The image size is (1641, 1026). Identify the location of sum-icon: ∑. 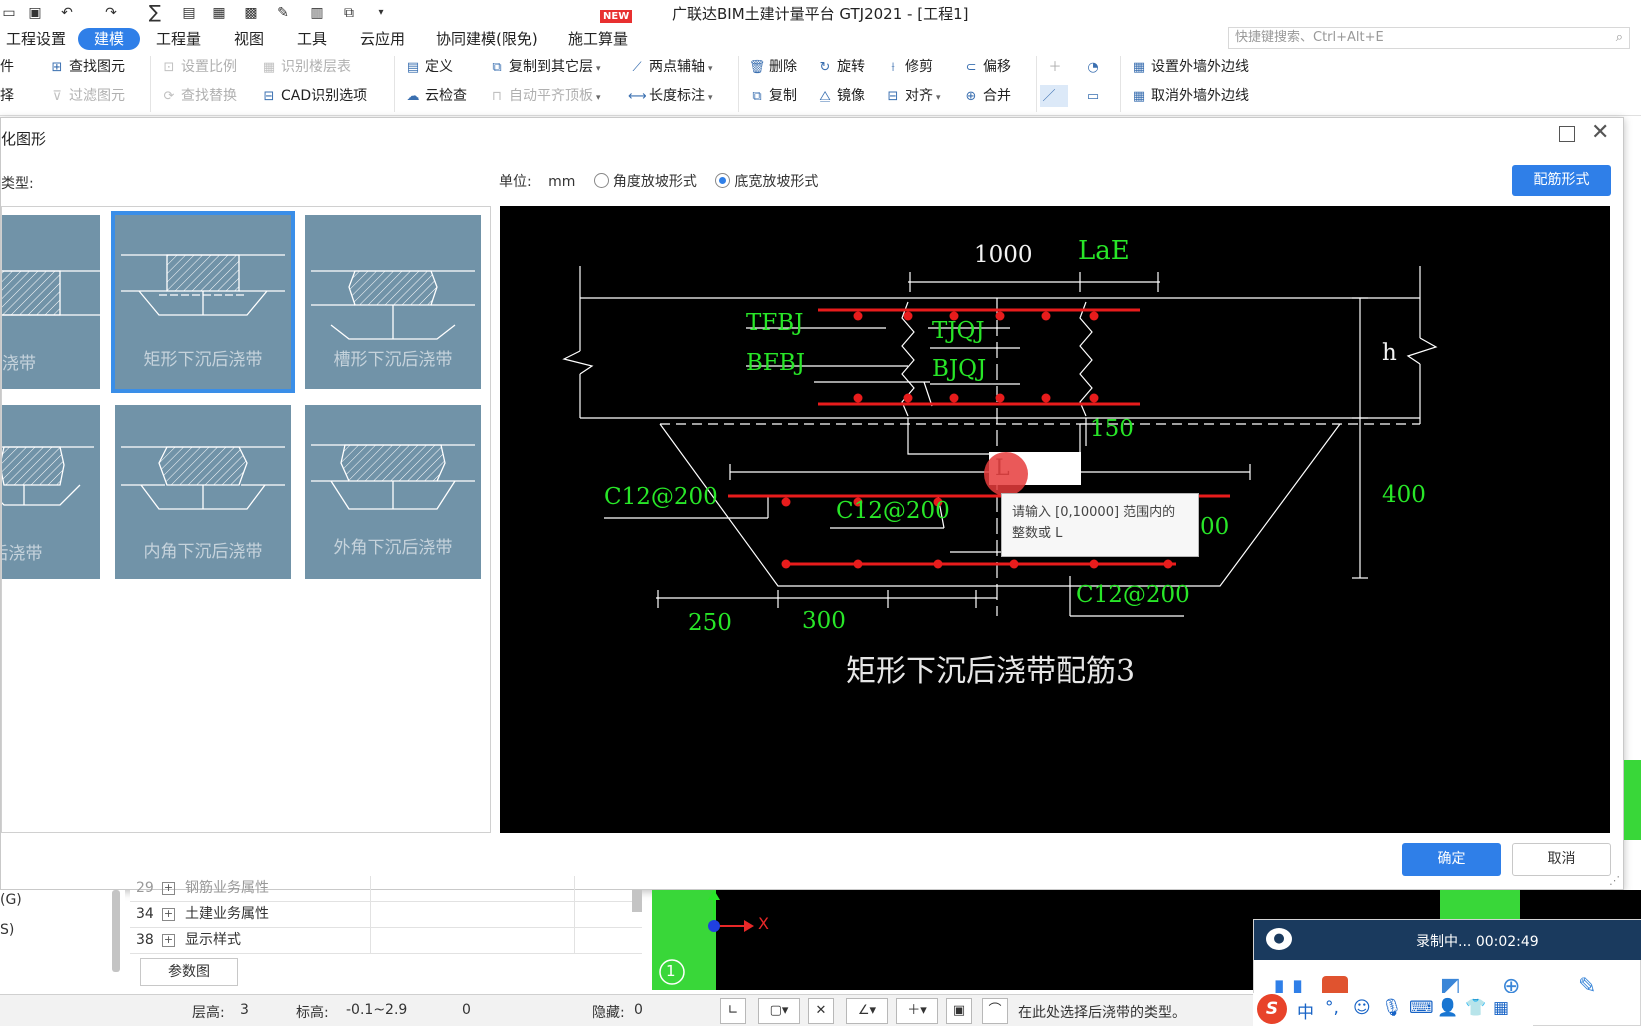
(155, 13).